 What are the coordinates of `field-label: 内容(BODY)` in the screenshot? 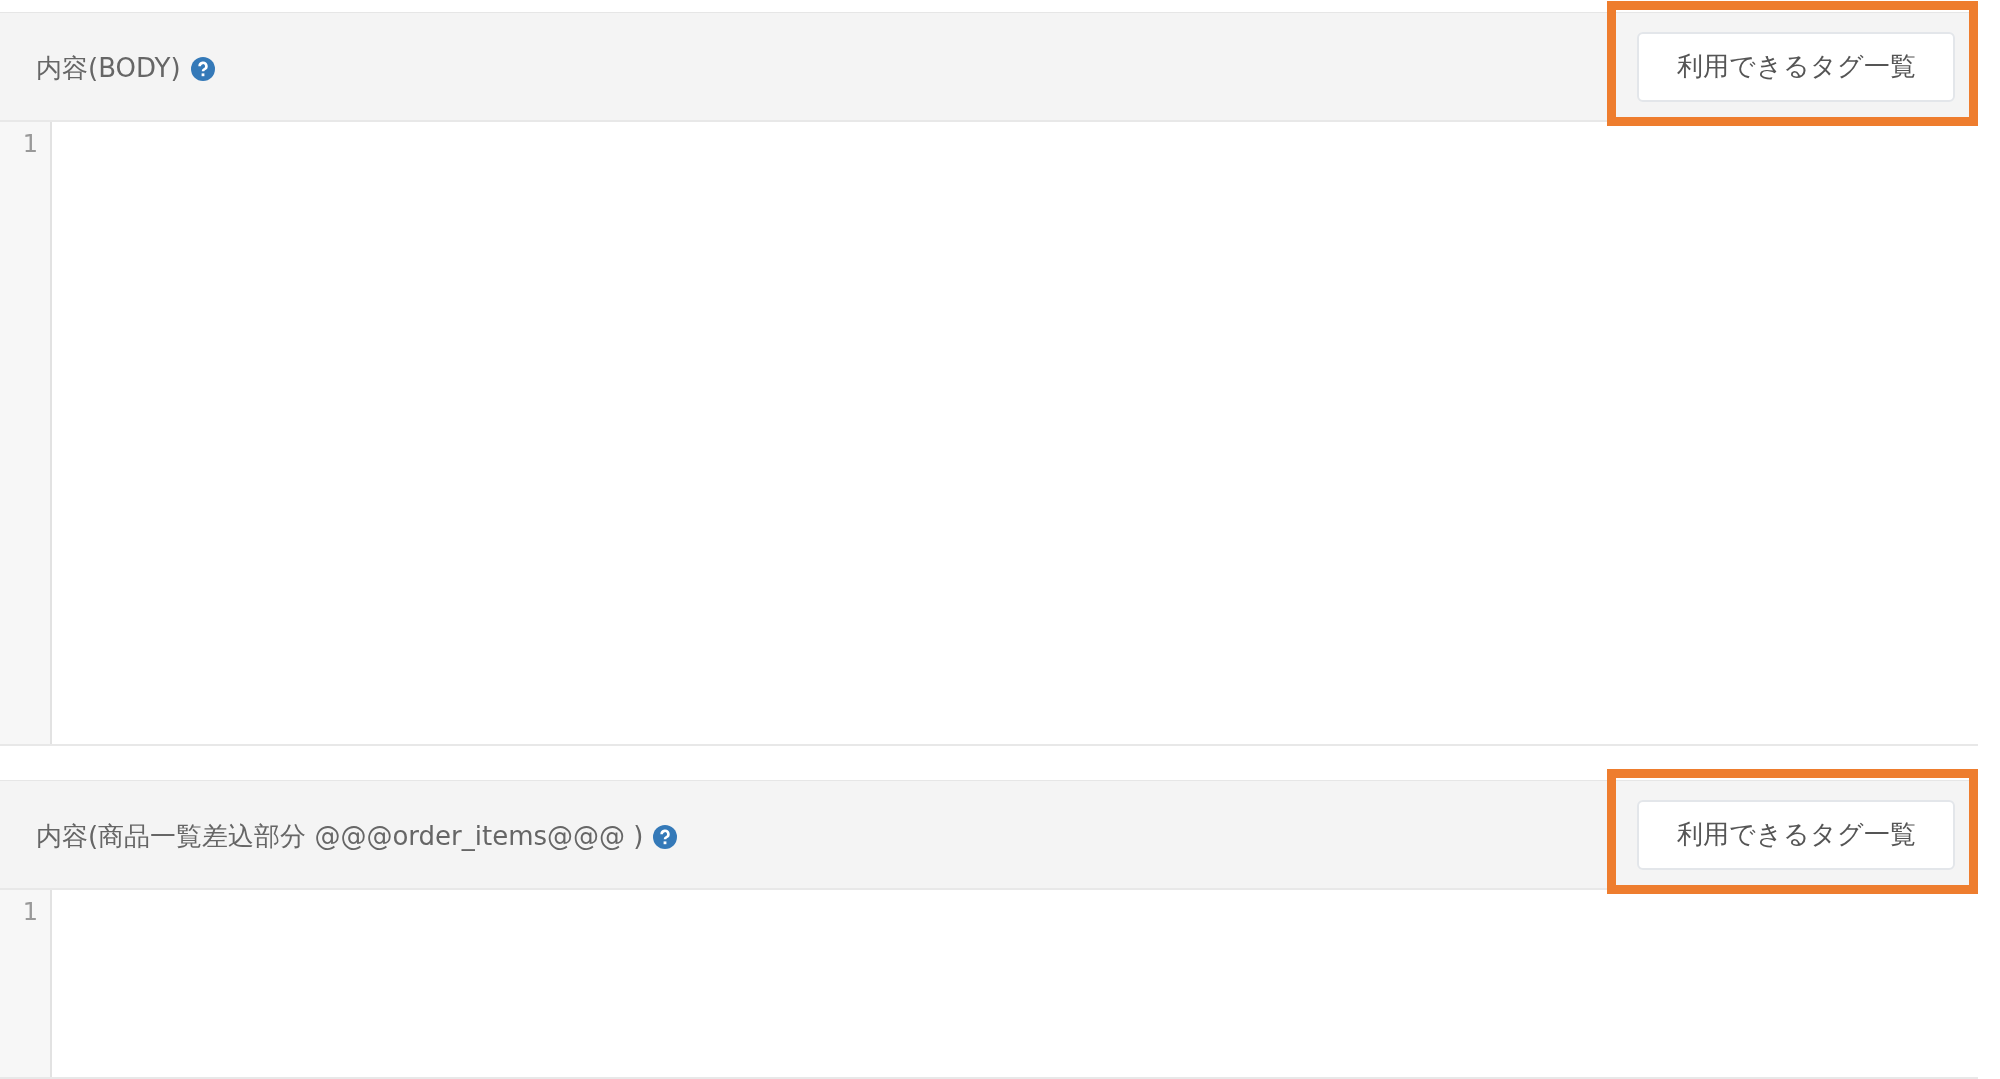 It's located at (108, 68).